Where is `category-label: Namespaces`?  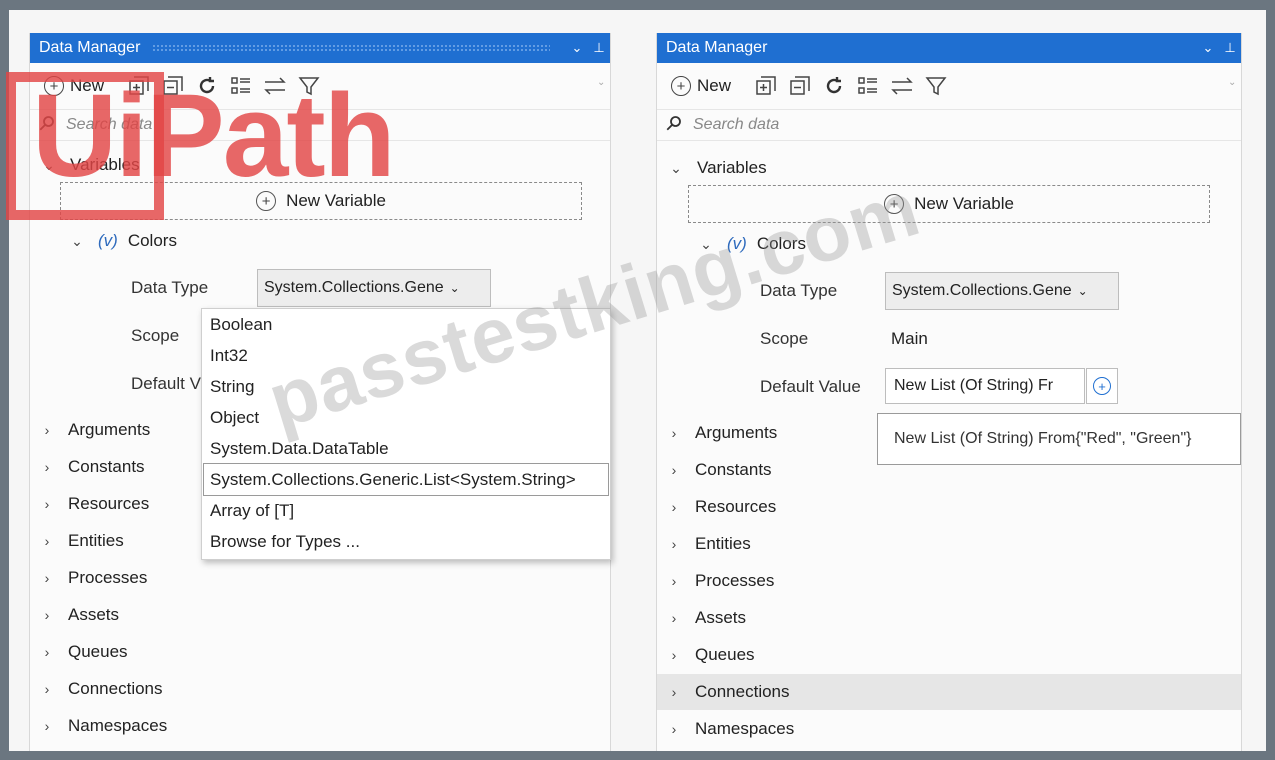
category-label: Namespaces is located at coordinates (745, 728).